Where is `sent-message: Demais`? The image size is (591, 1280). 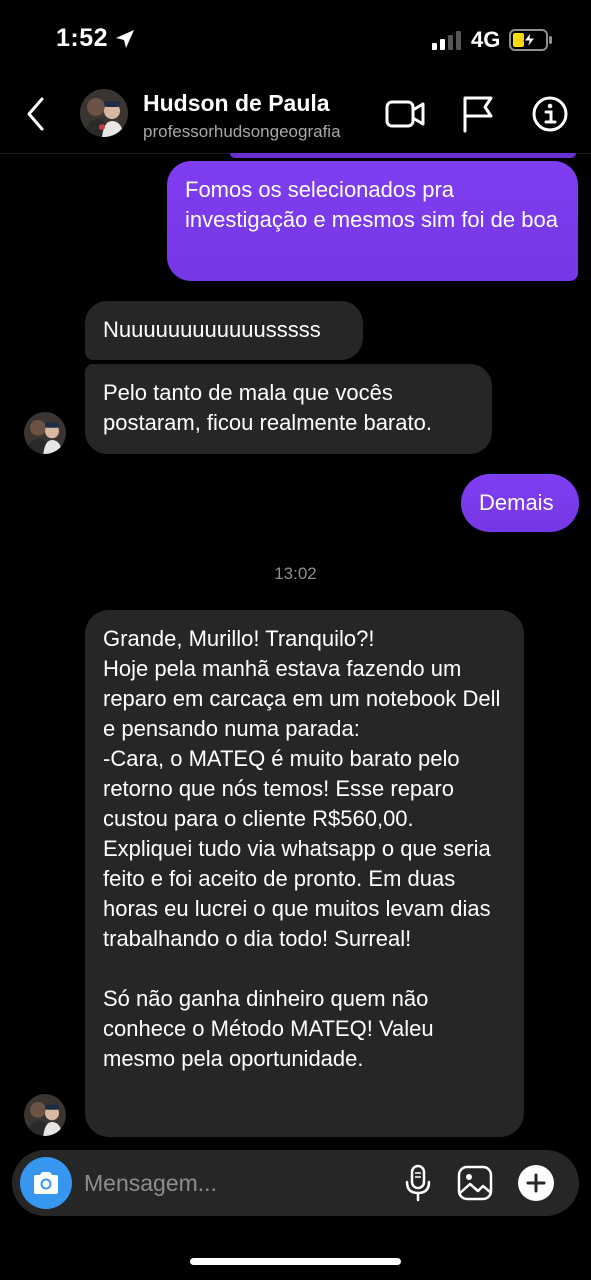 sent-message: Demais is located at coordinates (520, 503).